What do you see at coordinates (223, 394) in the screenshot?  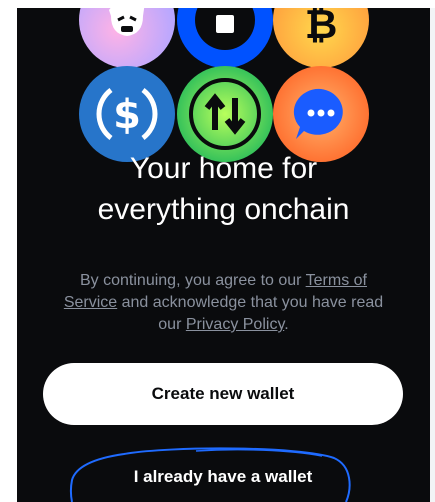 I see `create-new-wallet-button: Create new wallet` at bounding box center [223, 394].